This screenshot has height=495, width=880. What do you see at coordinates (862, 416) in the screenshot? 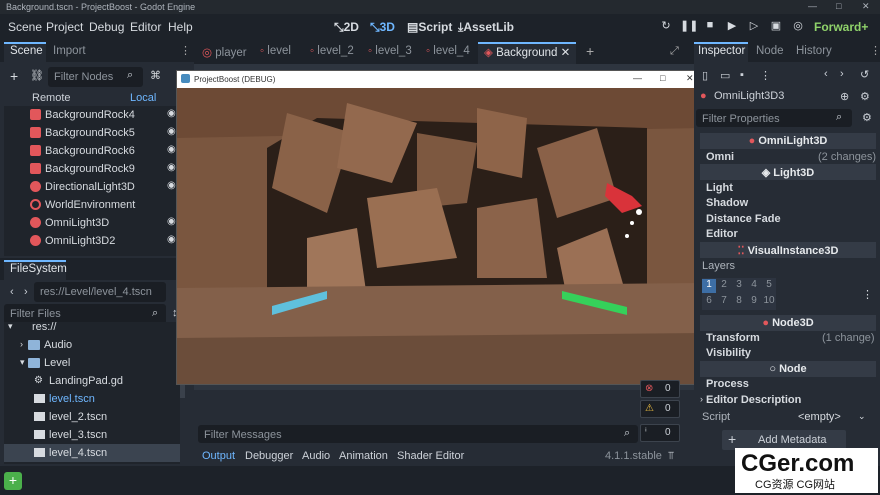
I see `chevron-down-icon: ⌄` at bounding box center [862, 416].